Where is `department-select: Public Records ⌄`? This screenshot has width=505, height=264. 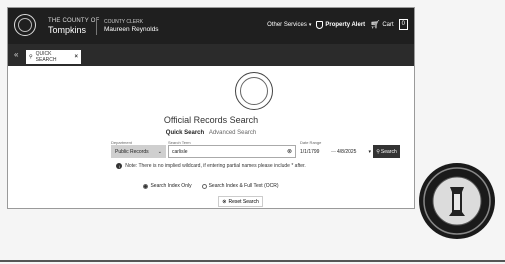 department-select: Public Records ⌄ is located at coordinates (138, 151).